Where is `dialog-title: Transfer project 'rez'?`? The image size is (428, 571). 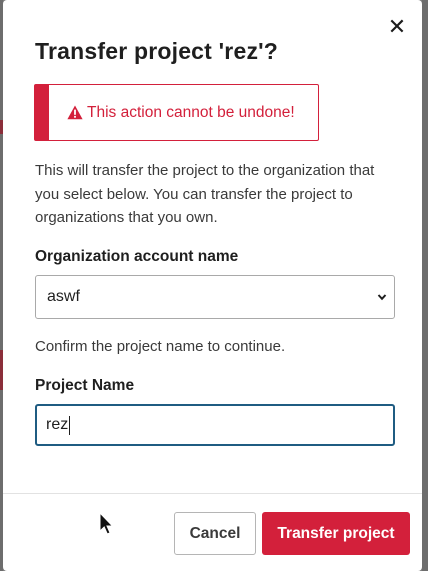
dialog-title: Transfer project 'rez'? is located at coordinates (157, 51).